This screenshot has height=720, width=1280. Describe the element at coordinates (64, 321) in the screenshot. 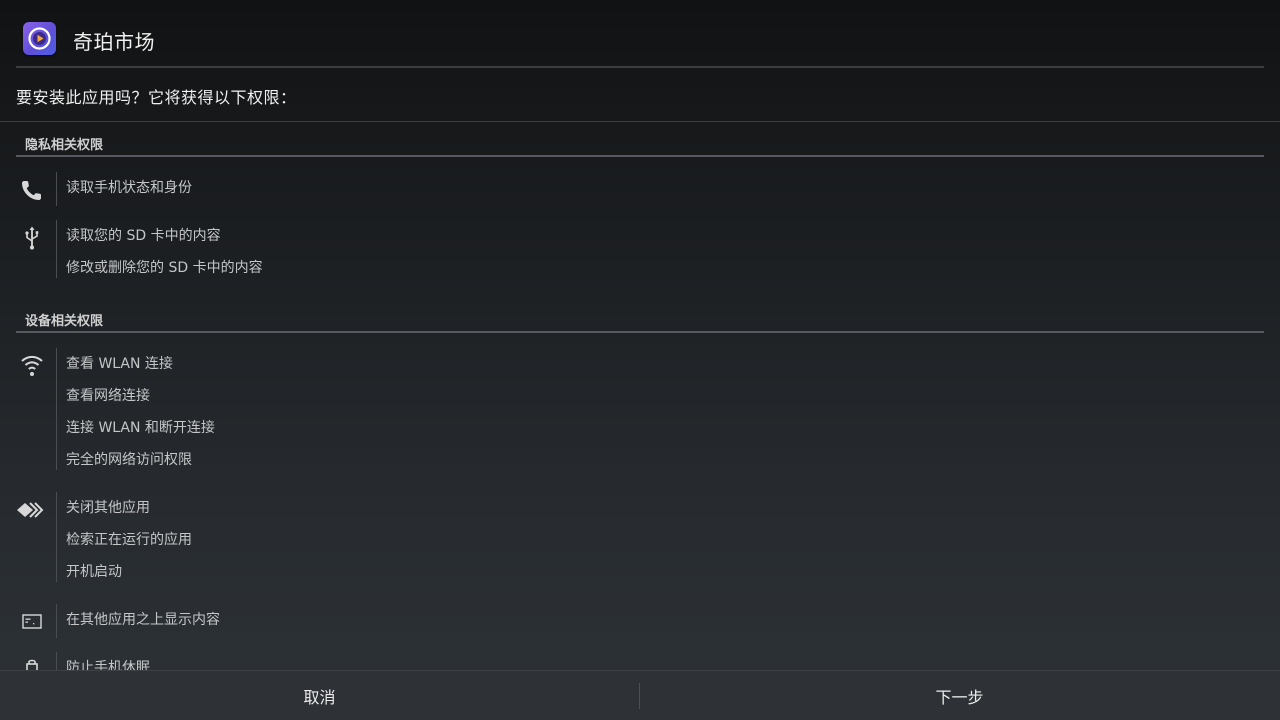

I see `section-header-device: 设备相关权限` at that location.